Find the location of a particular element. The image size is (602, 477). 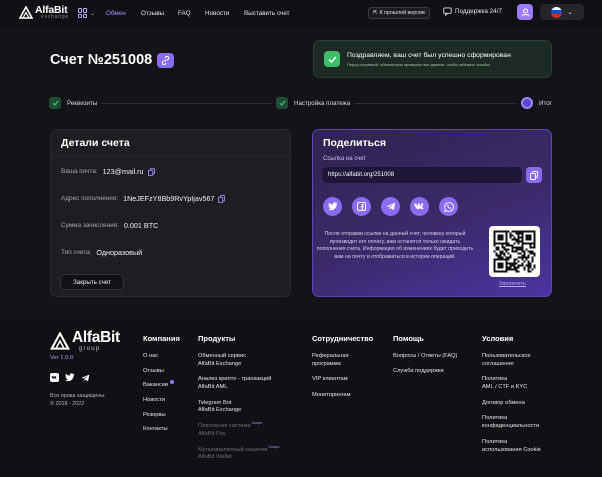

chat-icon is located at coordinates (447, 11).